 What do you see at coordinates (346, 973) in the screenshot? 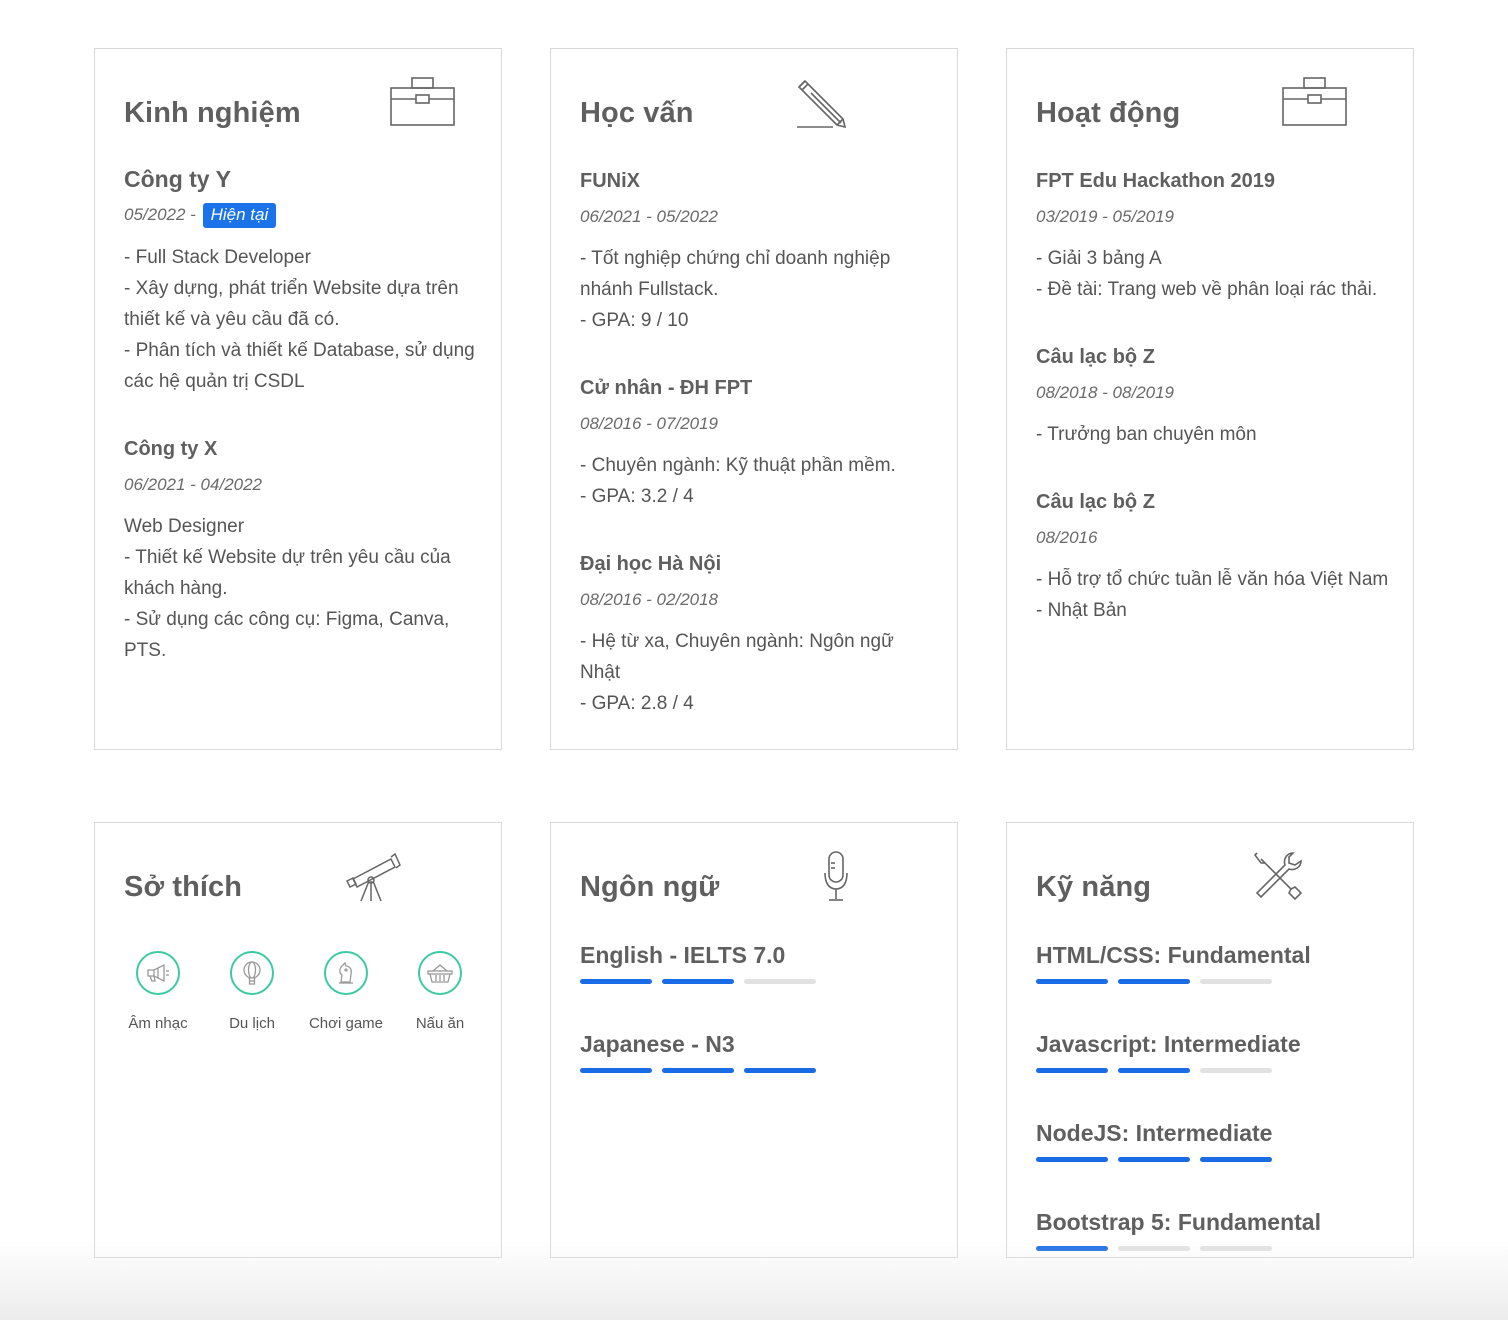
I see `chess-knight-icon` at bounding box center [346, 973].